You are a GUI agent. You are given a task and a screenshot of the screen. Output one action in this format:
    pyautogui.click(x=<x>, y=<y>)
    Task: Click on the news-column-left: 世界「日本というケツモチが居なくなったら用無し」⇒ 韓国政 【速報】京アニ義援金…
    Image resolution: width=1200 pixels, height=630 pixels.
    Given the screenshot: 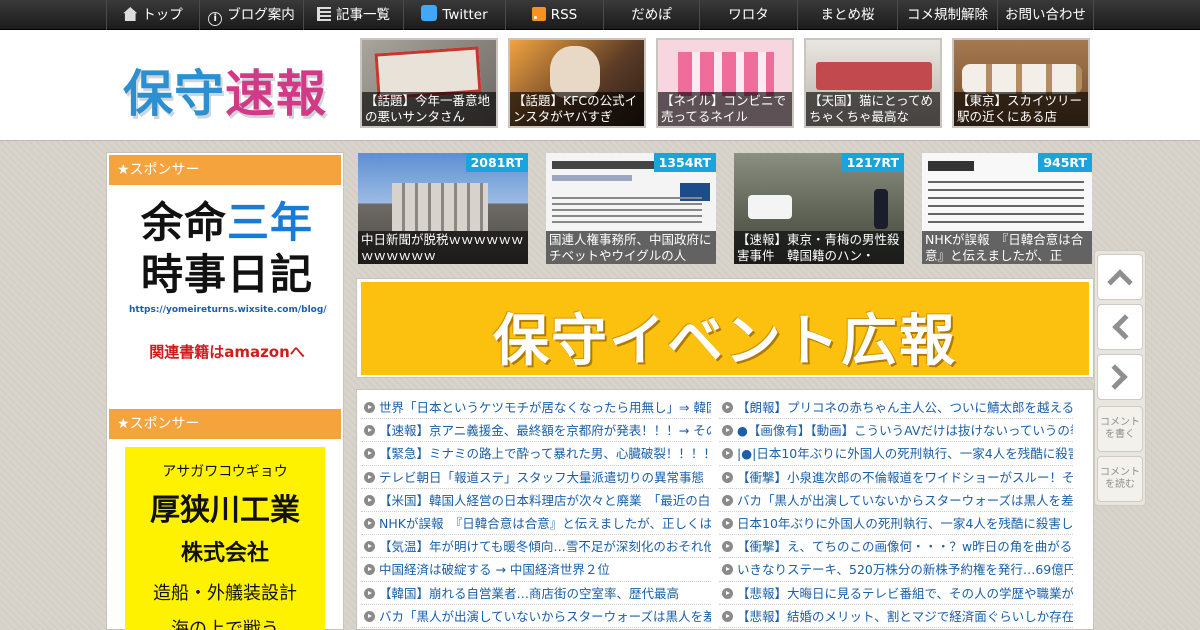 What is the action you would take?
    pyautogui.click(x=536, y=512)
    